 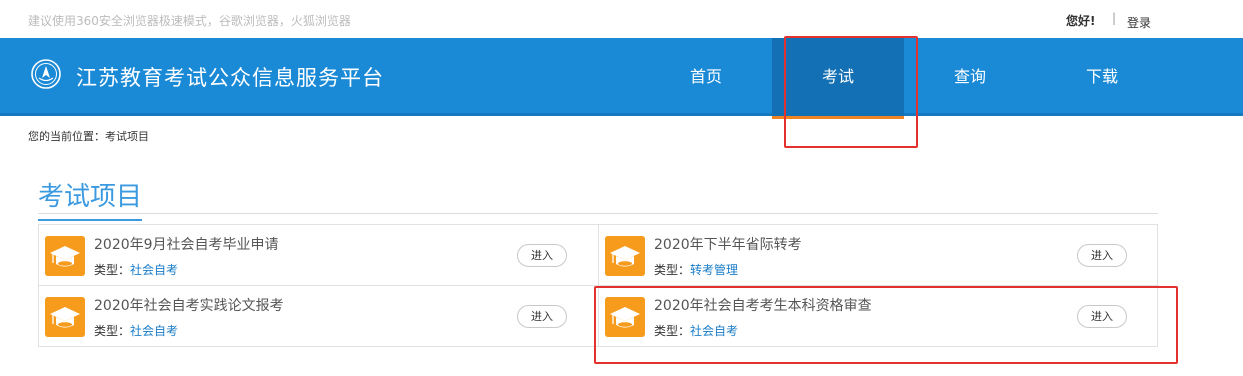 I want to click on site-title: 江苏教育考试公众信息服务平台, so click(x=230, y=78).